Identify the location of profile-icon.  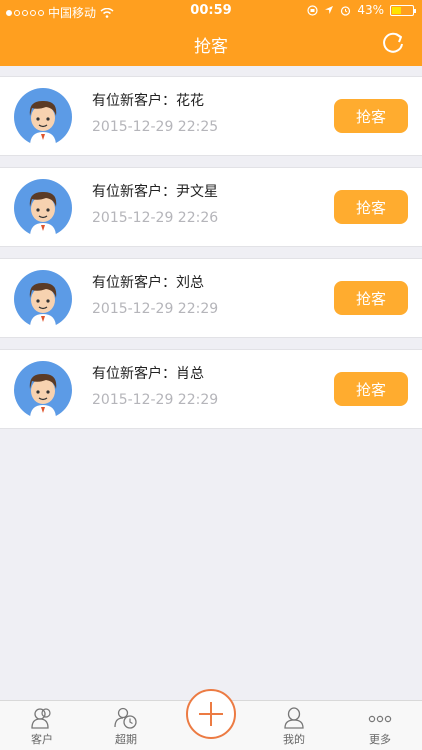
(294, 718).